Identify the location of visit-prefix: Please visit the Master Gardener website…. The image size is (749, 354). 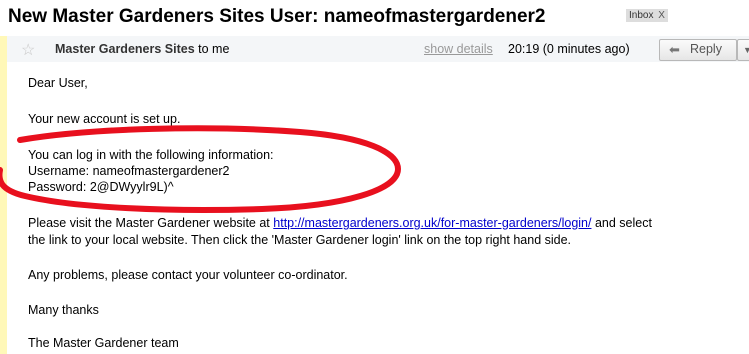
(149, 223).